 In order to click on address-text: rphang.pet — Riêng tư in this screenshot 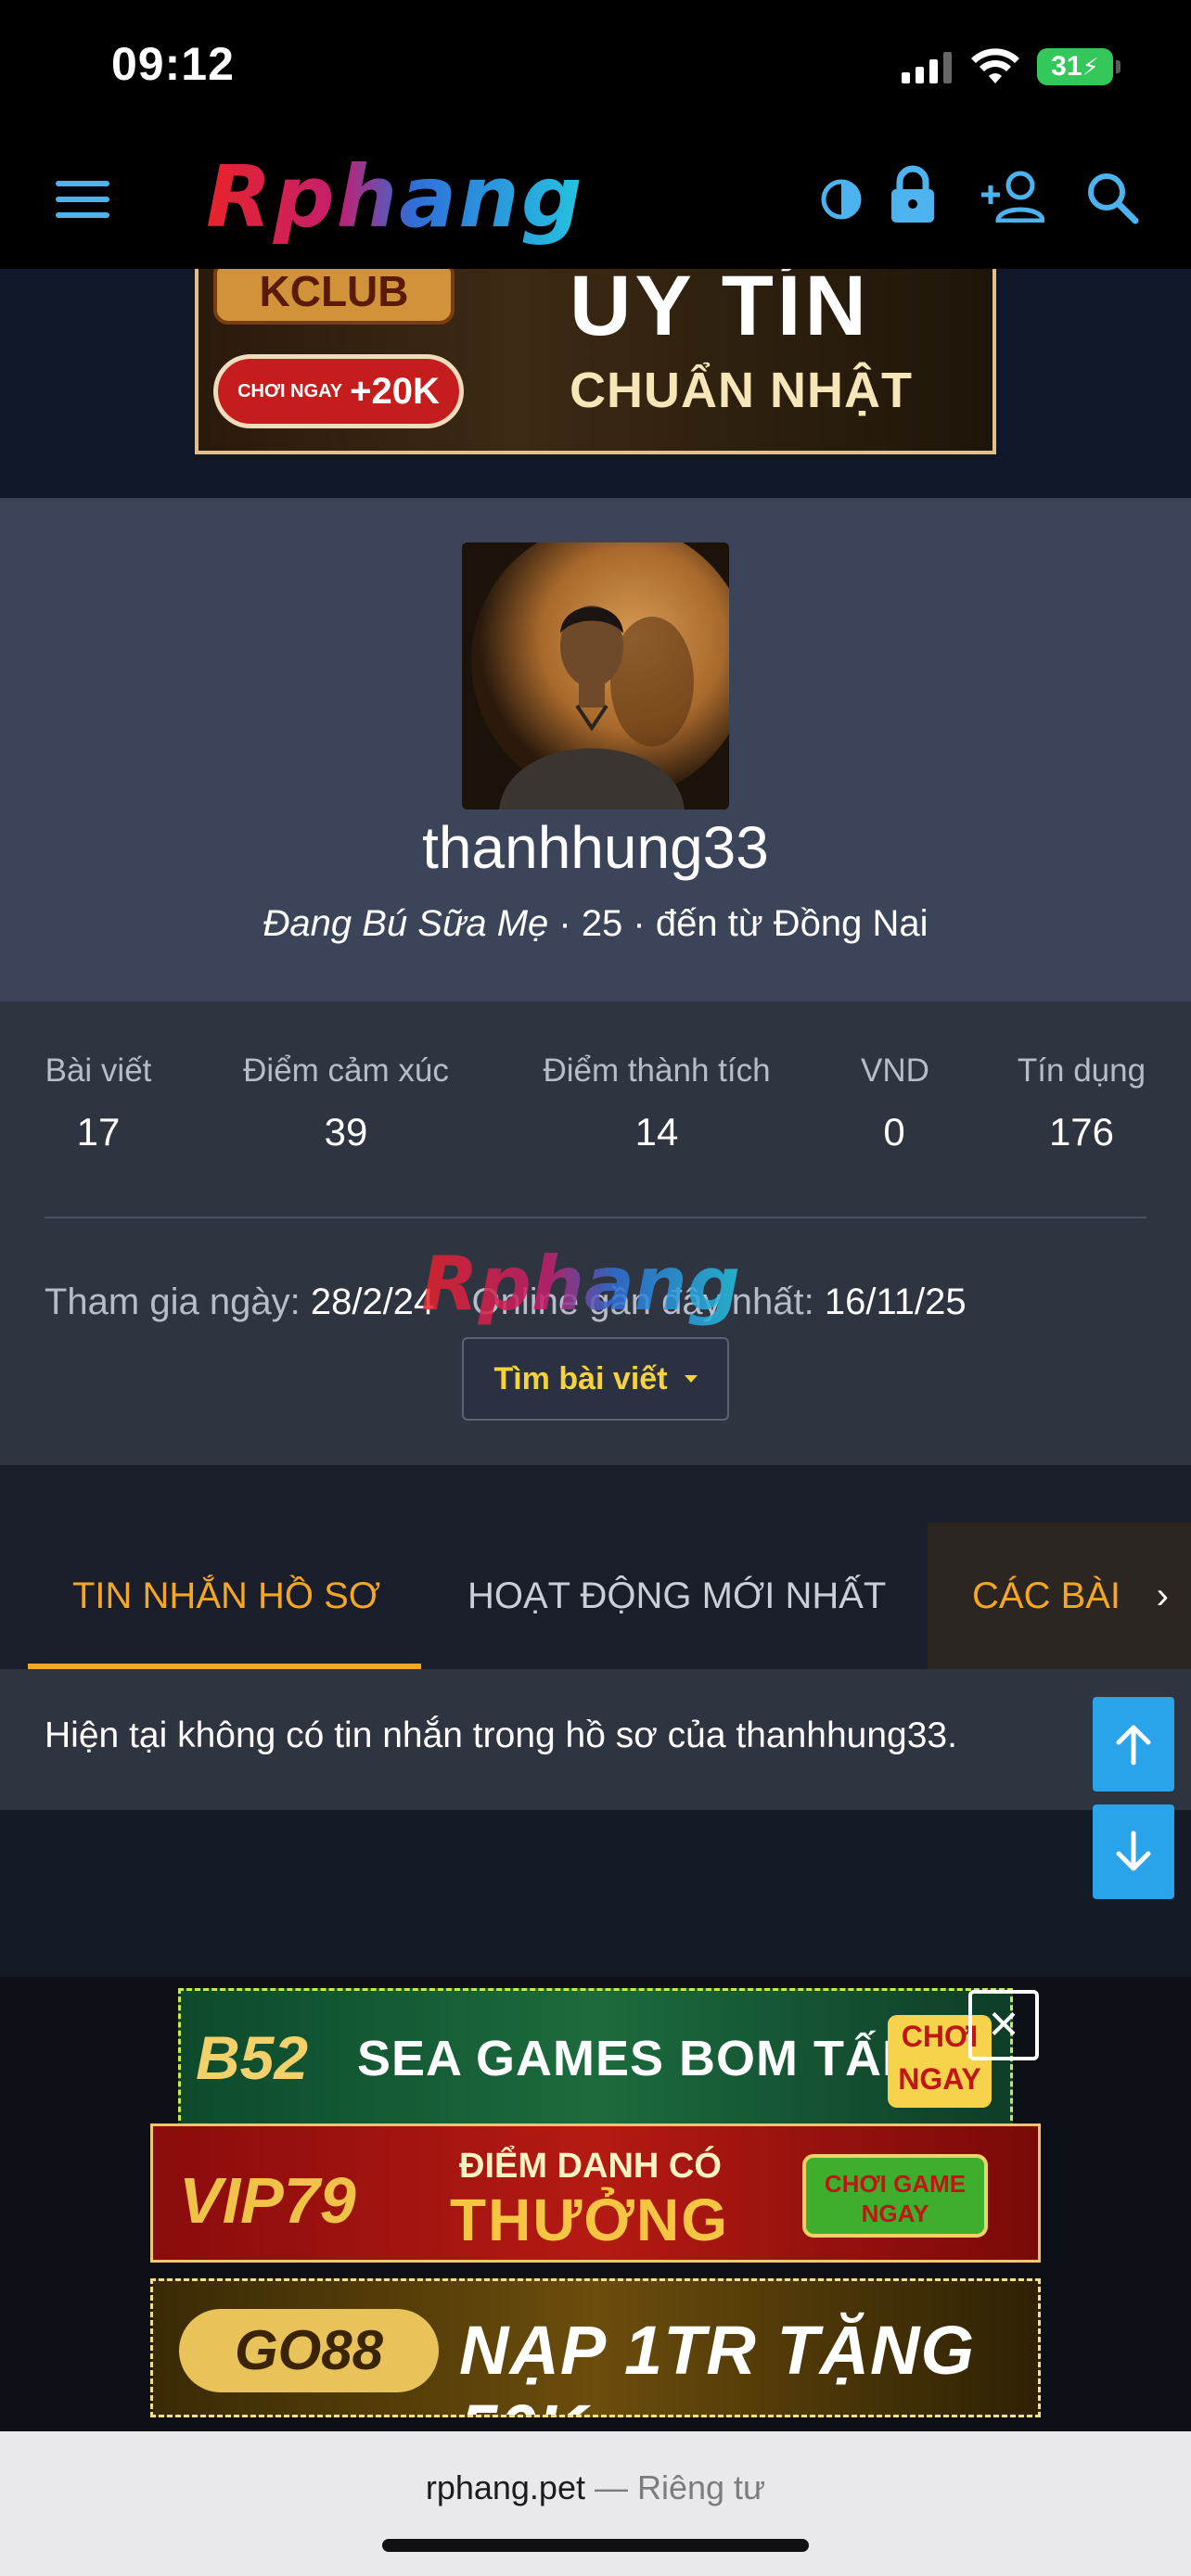, I will do `click(595, 2487)`.